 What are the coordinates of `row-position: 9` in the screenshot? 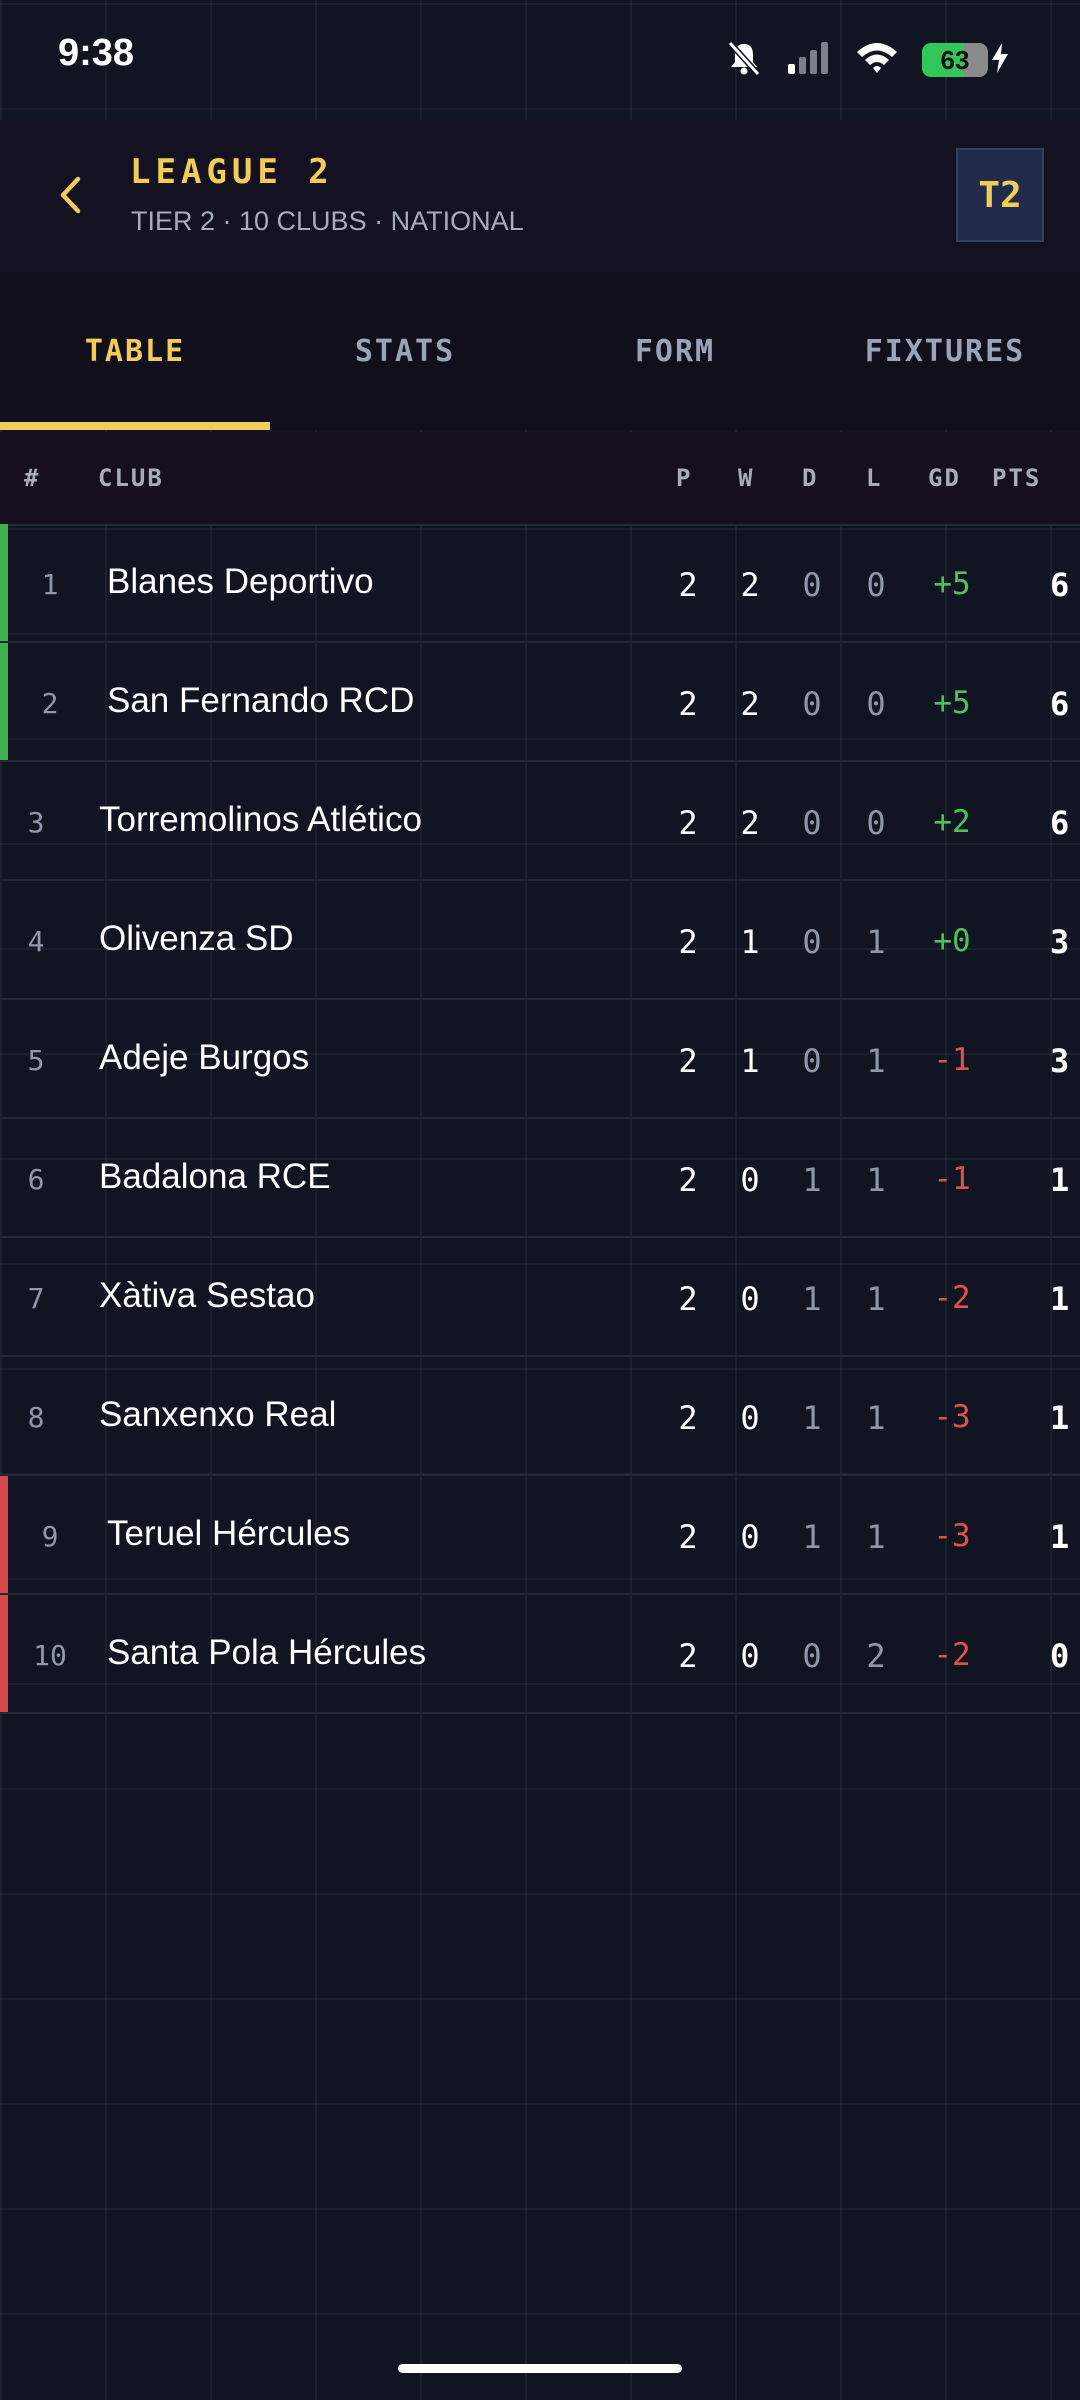 It's located at (50, 1536).